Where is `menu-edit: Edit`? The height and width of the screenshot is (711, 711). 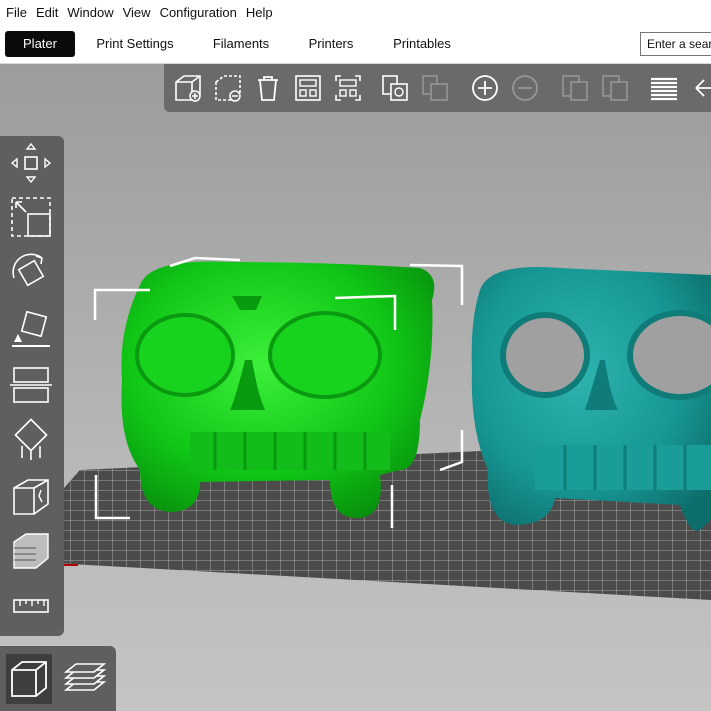
menu-edit: Edit is located at coordinates (44, 12).